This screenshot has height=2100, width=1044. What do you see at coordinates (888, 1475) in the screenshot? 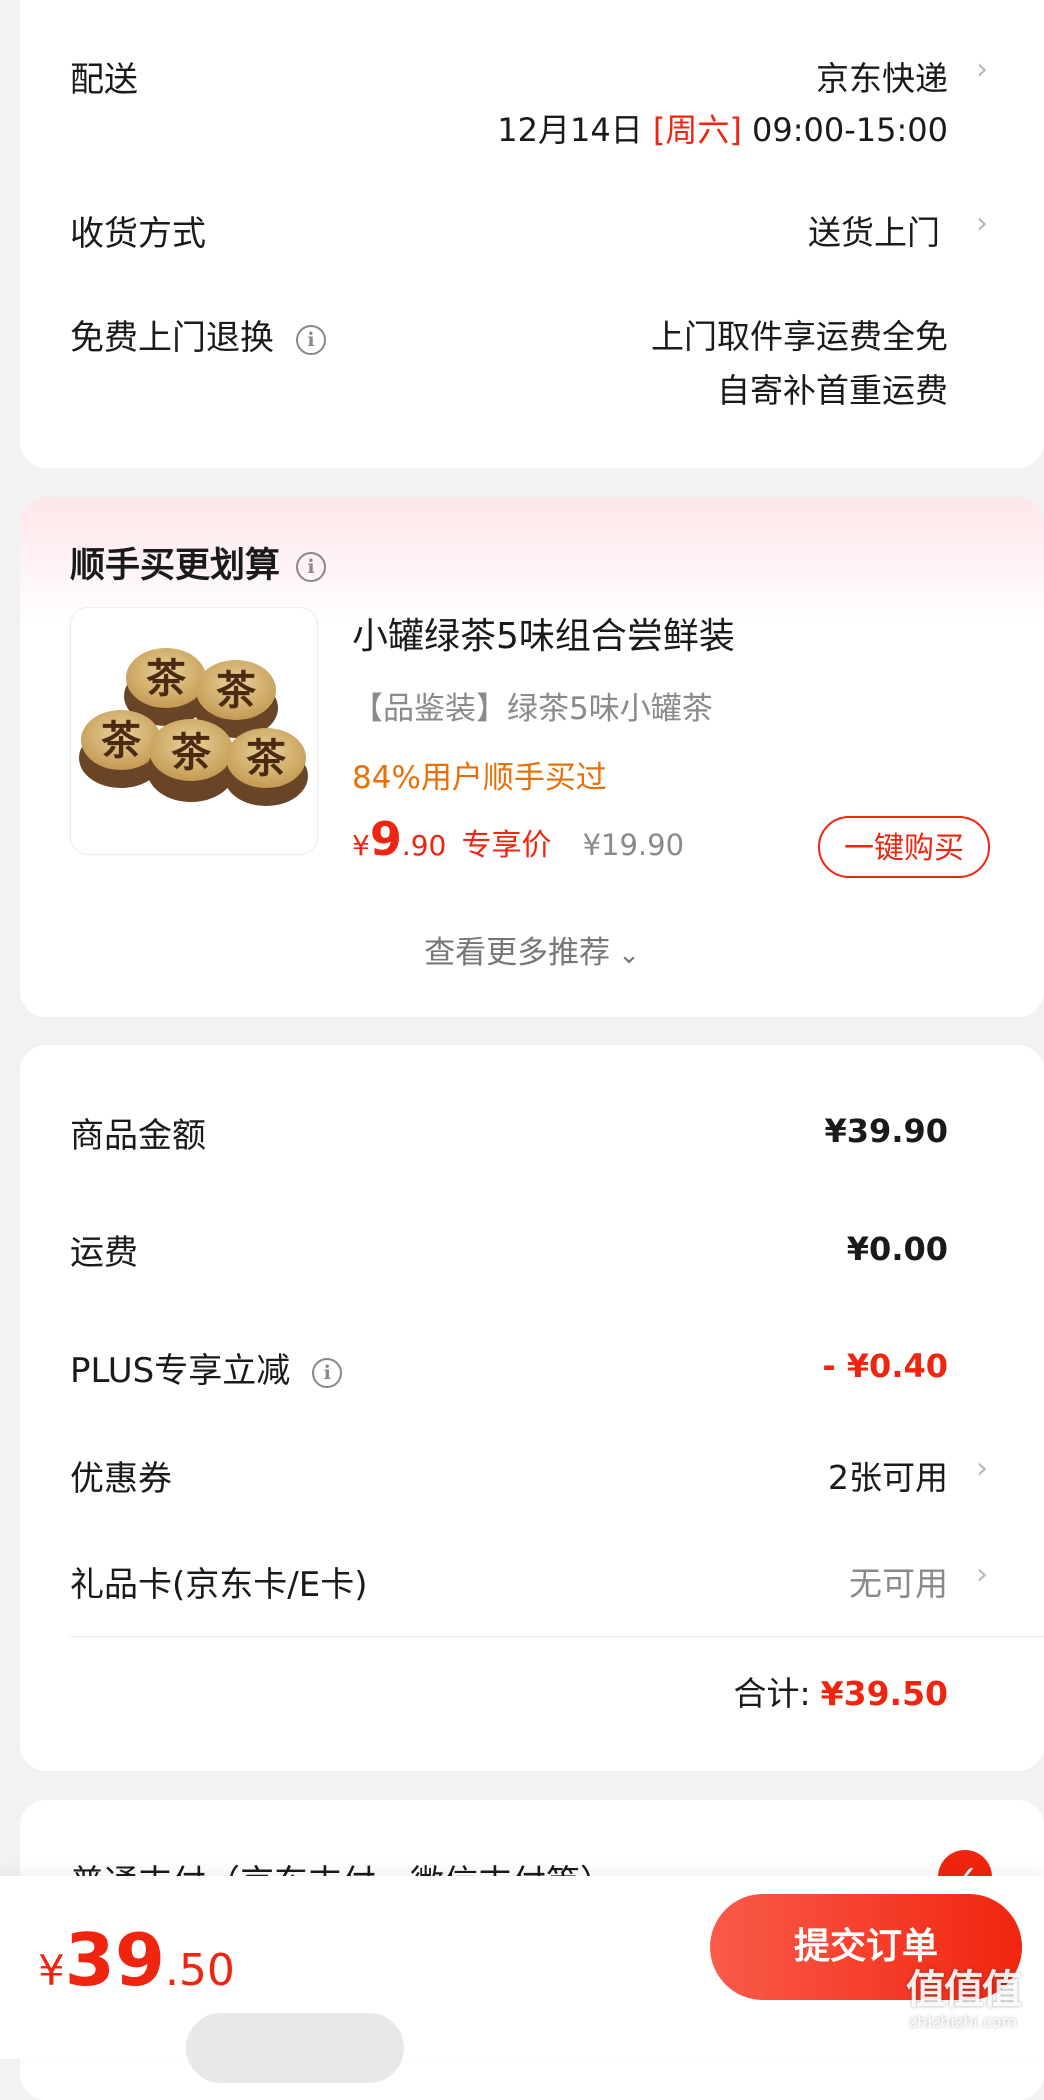
I see `coupon-value: 2张可用` at bounding box center [888, 1475].